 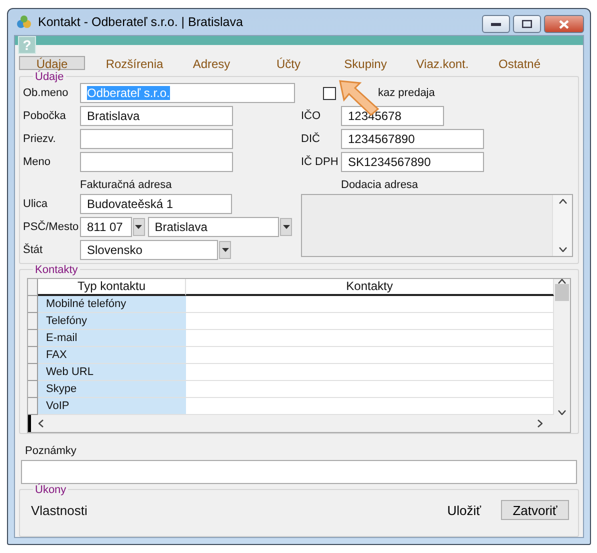 I want to click on input-field: 811 07, so click(x=106, y=227).